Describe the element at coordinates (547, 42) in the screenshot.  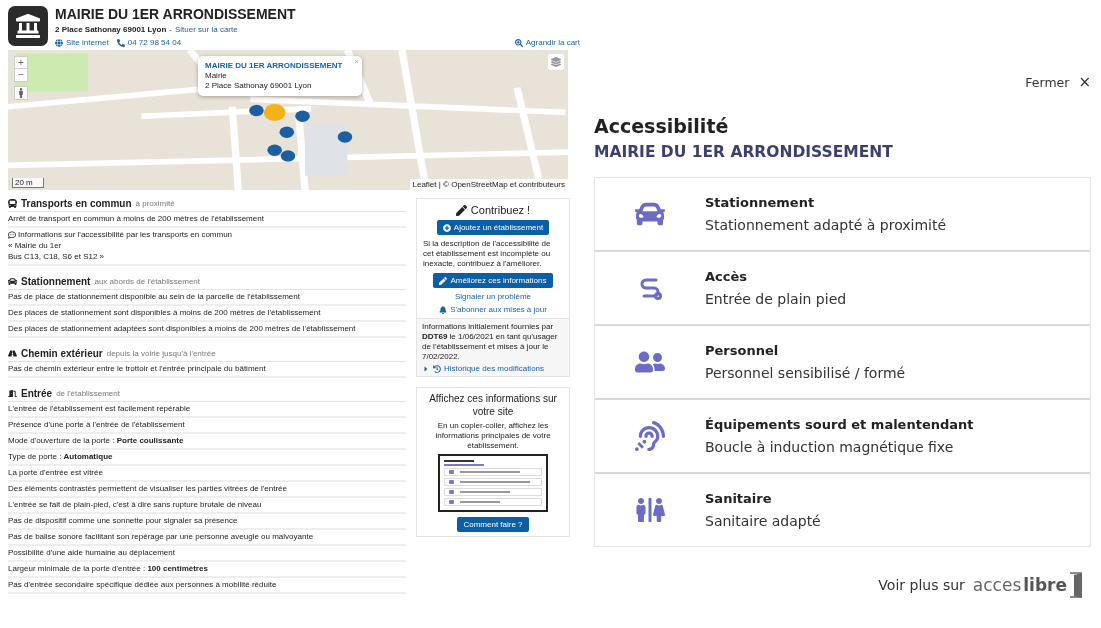
I see `enlarge-map-link: Agrandir la cart` at that location.